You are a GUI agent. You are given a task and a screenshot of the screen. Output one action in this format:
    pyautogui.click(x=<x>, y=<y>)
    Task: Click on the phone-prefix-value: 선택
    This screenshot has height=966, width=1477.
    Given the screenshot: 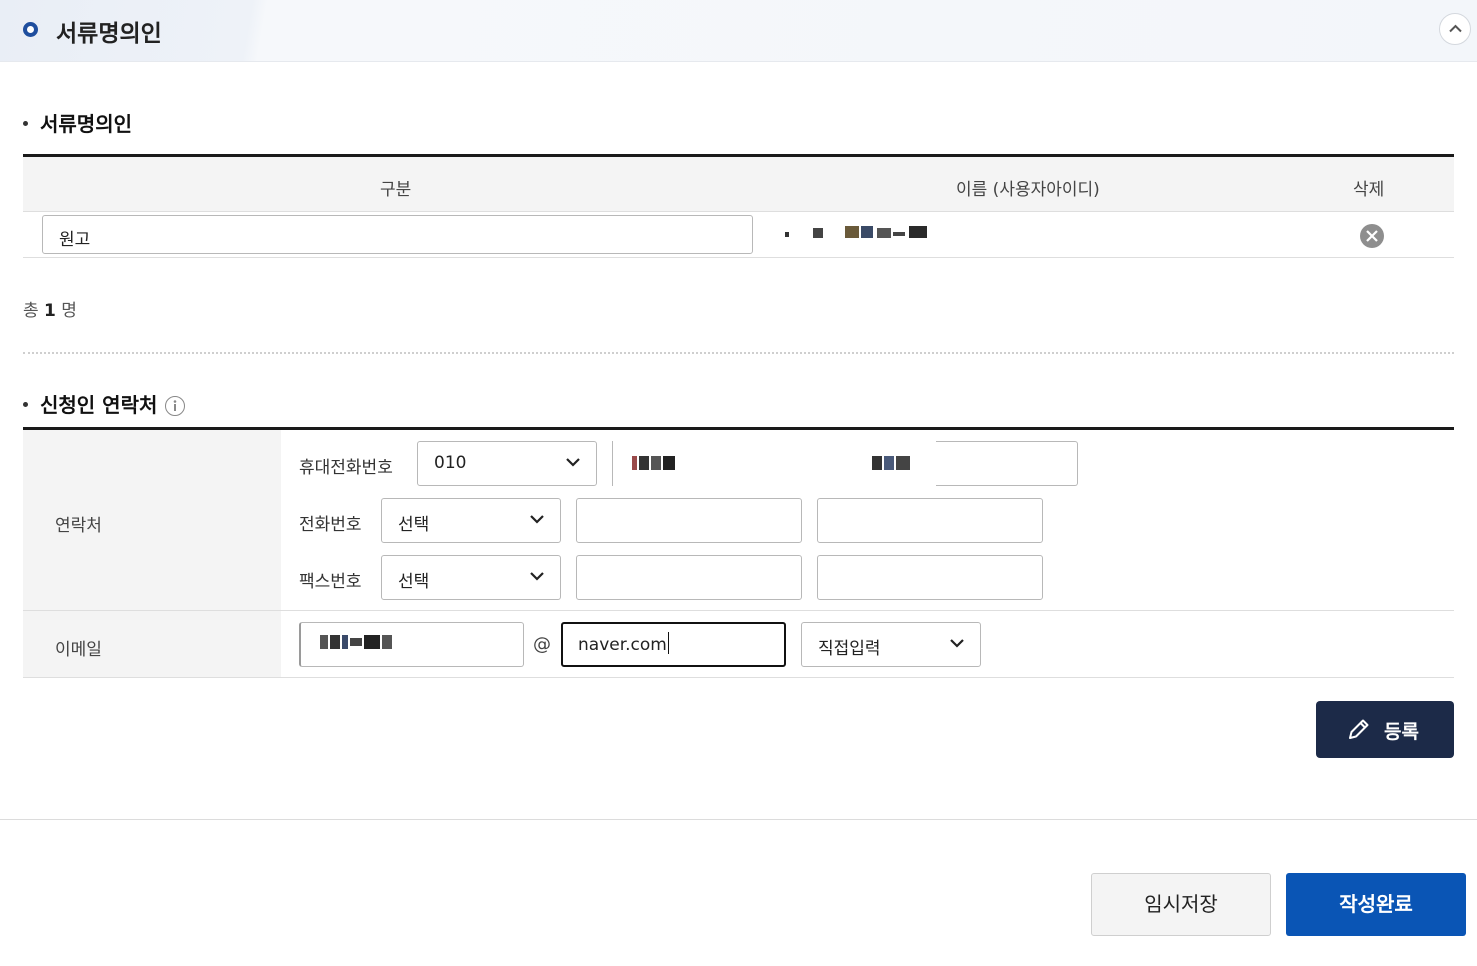 What is the action you would take?
    pyautogui.click(x=414, y=525)
    